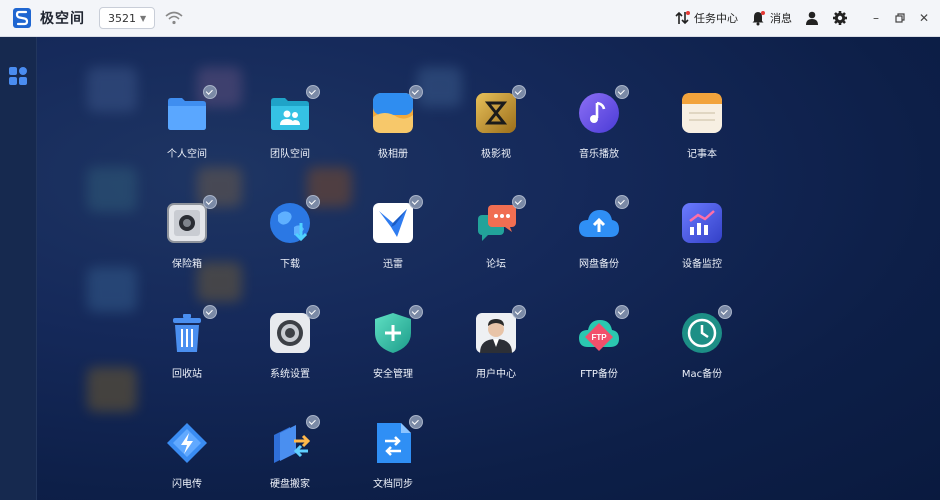 This screenshot has height=500, width=940. I want to click on app-tile: 个人空间, so click(187, 127).